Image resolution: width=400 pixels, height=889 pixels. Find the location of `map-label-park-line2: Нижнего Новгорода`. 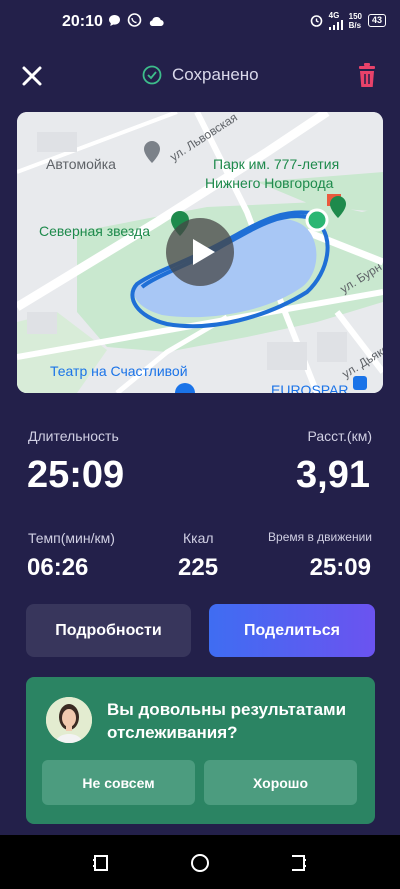

map-label-park-line2: Нижнего Новгорода is located at coordinates (269, 183).